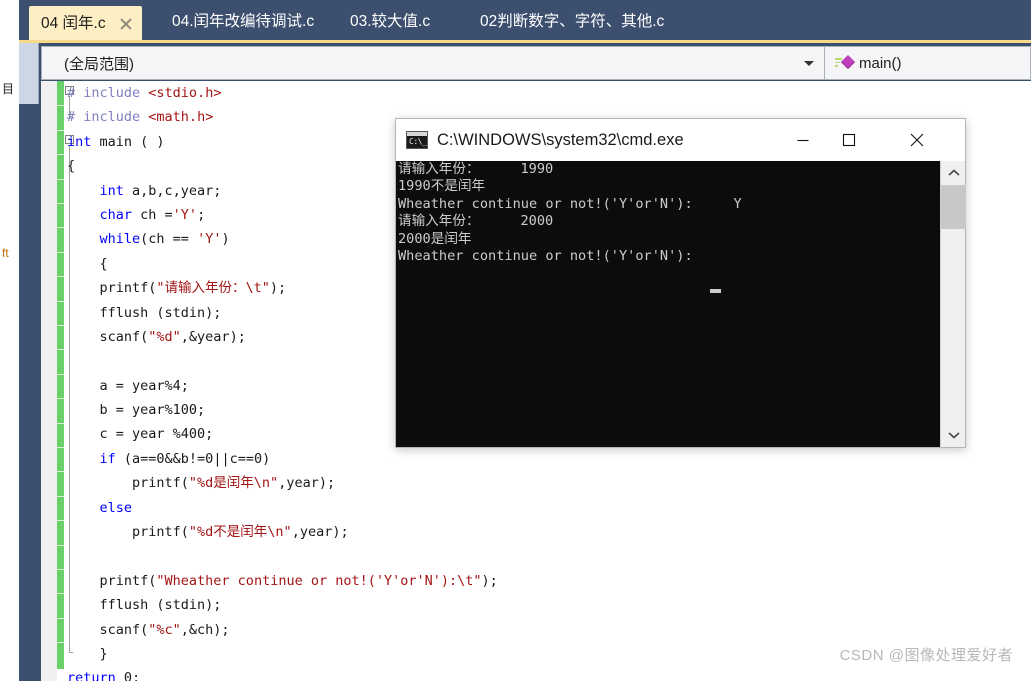 Image resolution: width=1031 pixels, height=681 pixels. What do you see at coordinates (917, 140) in the screenshot?
I see `close-icon` at bounding box center [917, 140].